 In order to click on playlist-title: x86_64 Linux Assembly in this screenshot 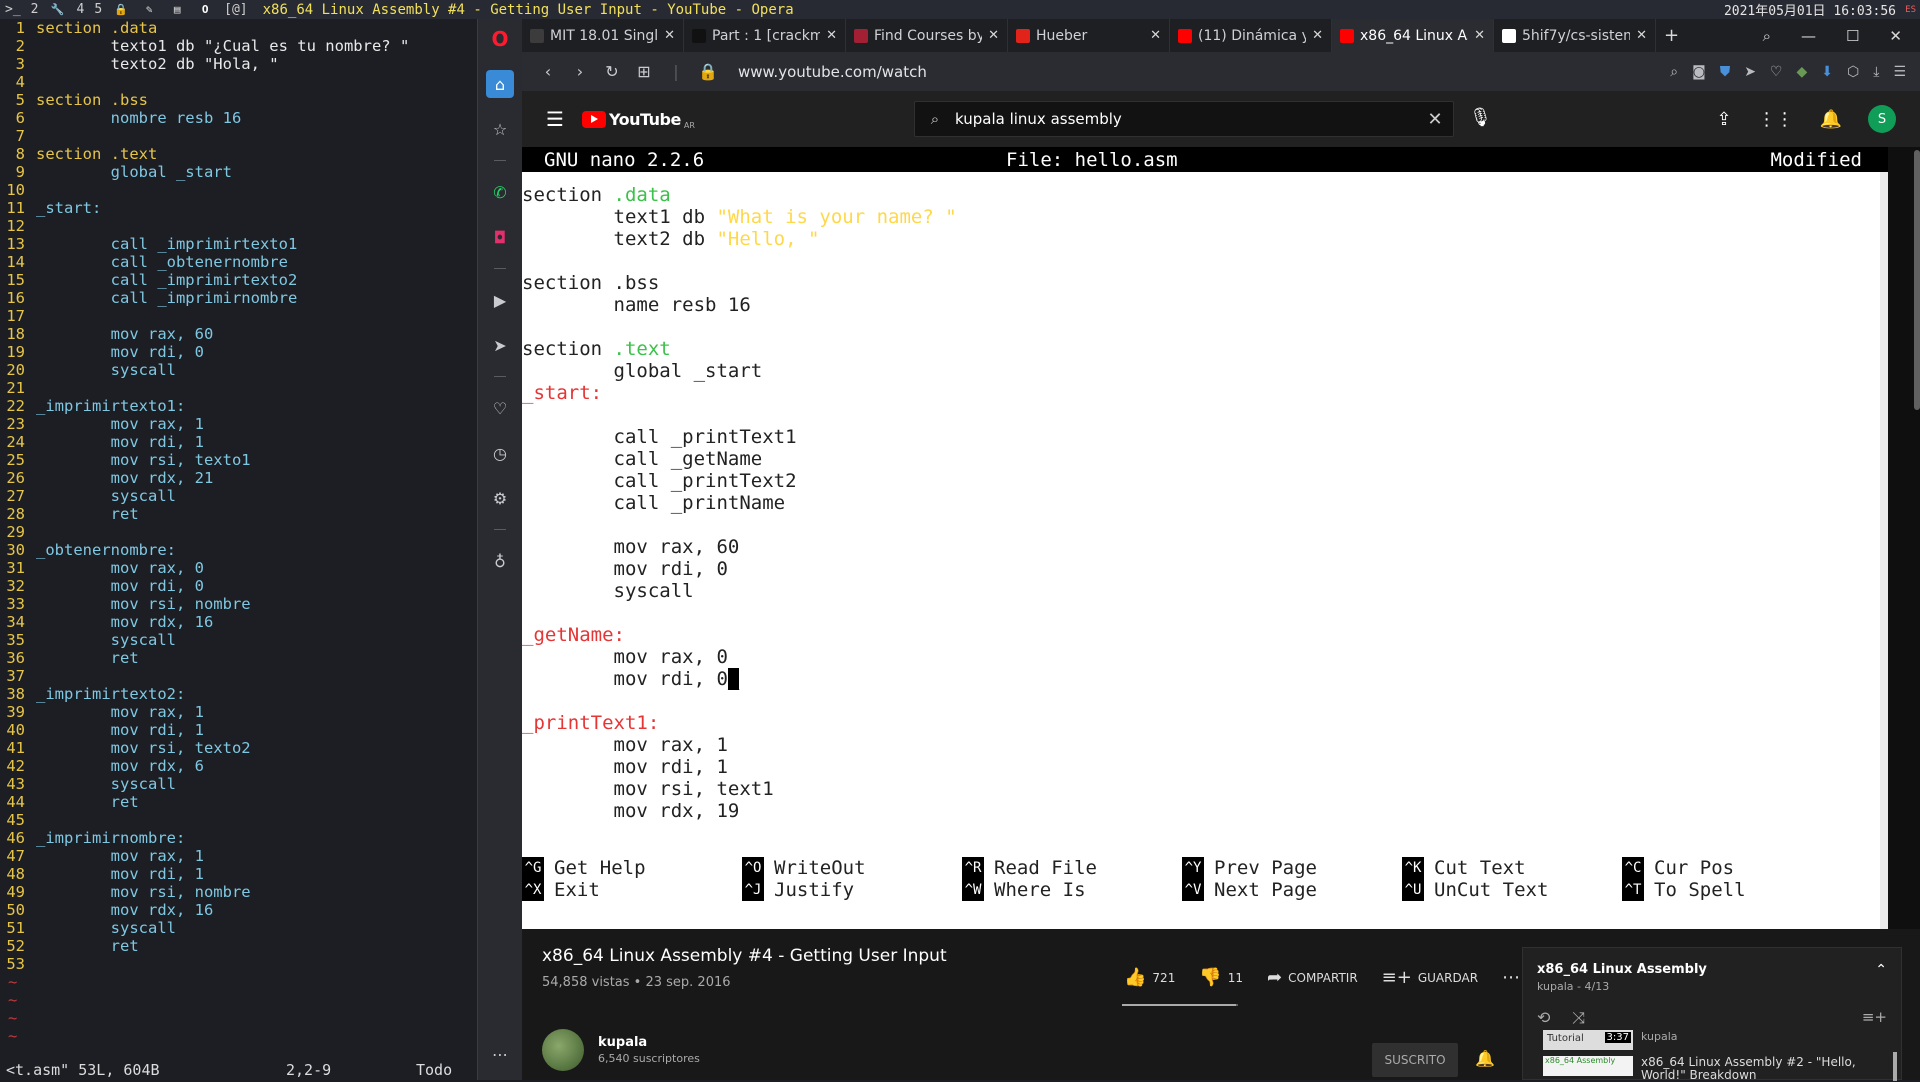, I will do `click(1622, 969)`.